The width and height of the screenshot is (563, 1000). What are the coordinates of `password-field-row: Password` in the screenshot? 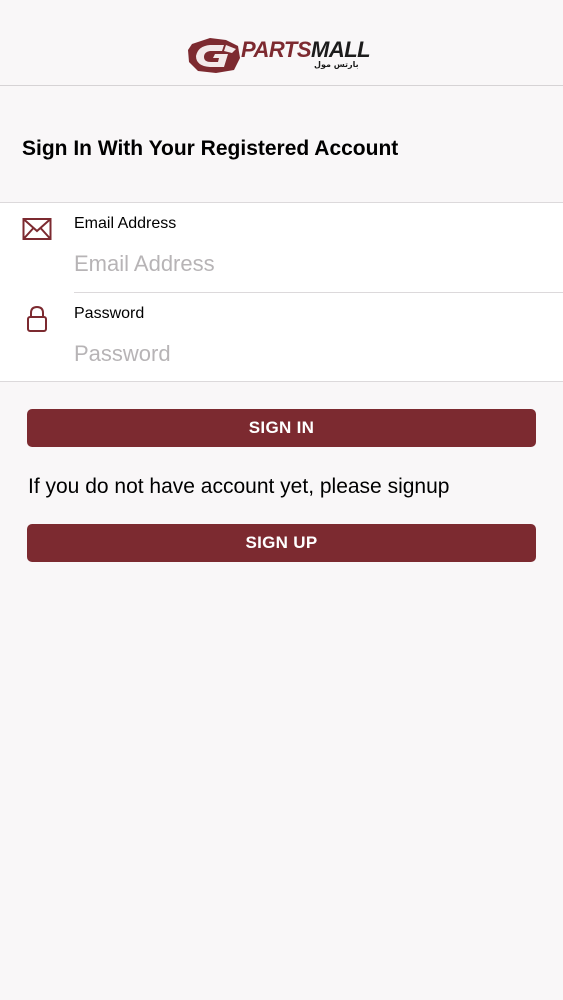 It's located at (281, 338).